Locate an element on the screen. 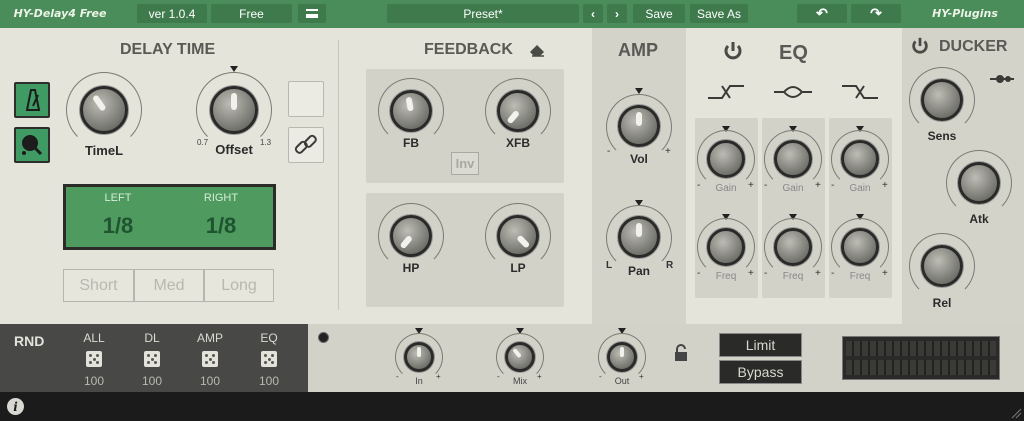  info-button: i is located at coordinates (15, 406).